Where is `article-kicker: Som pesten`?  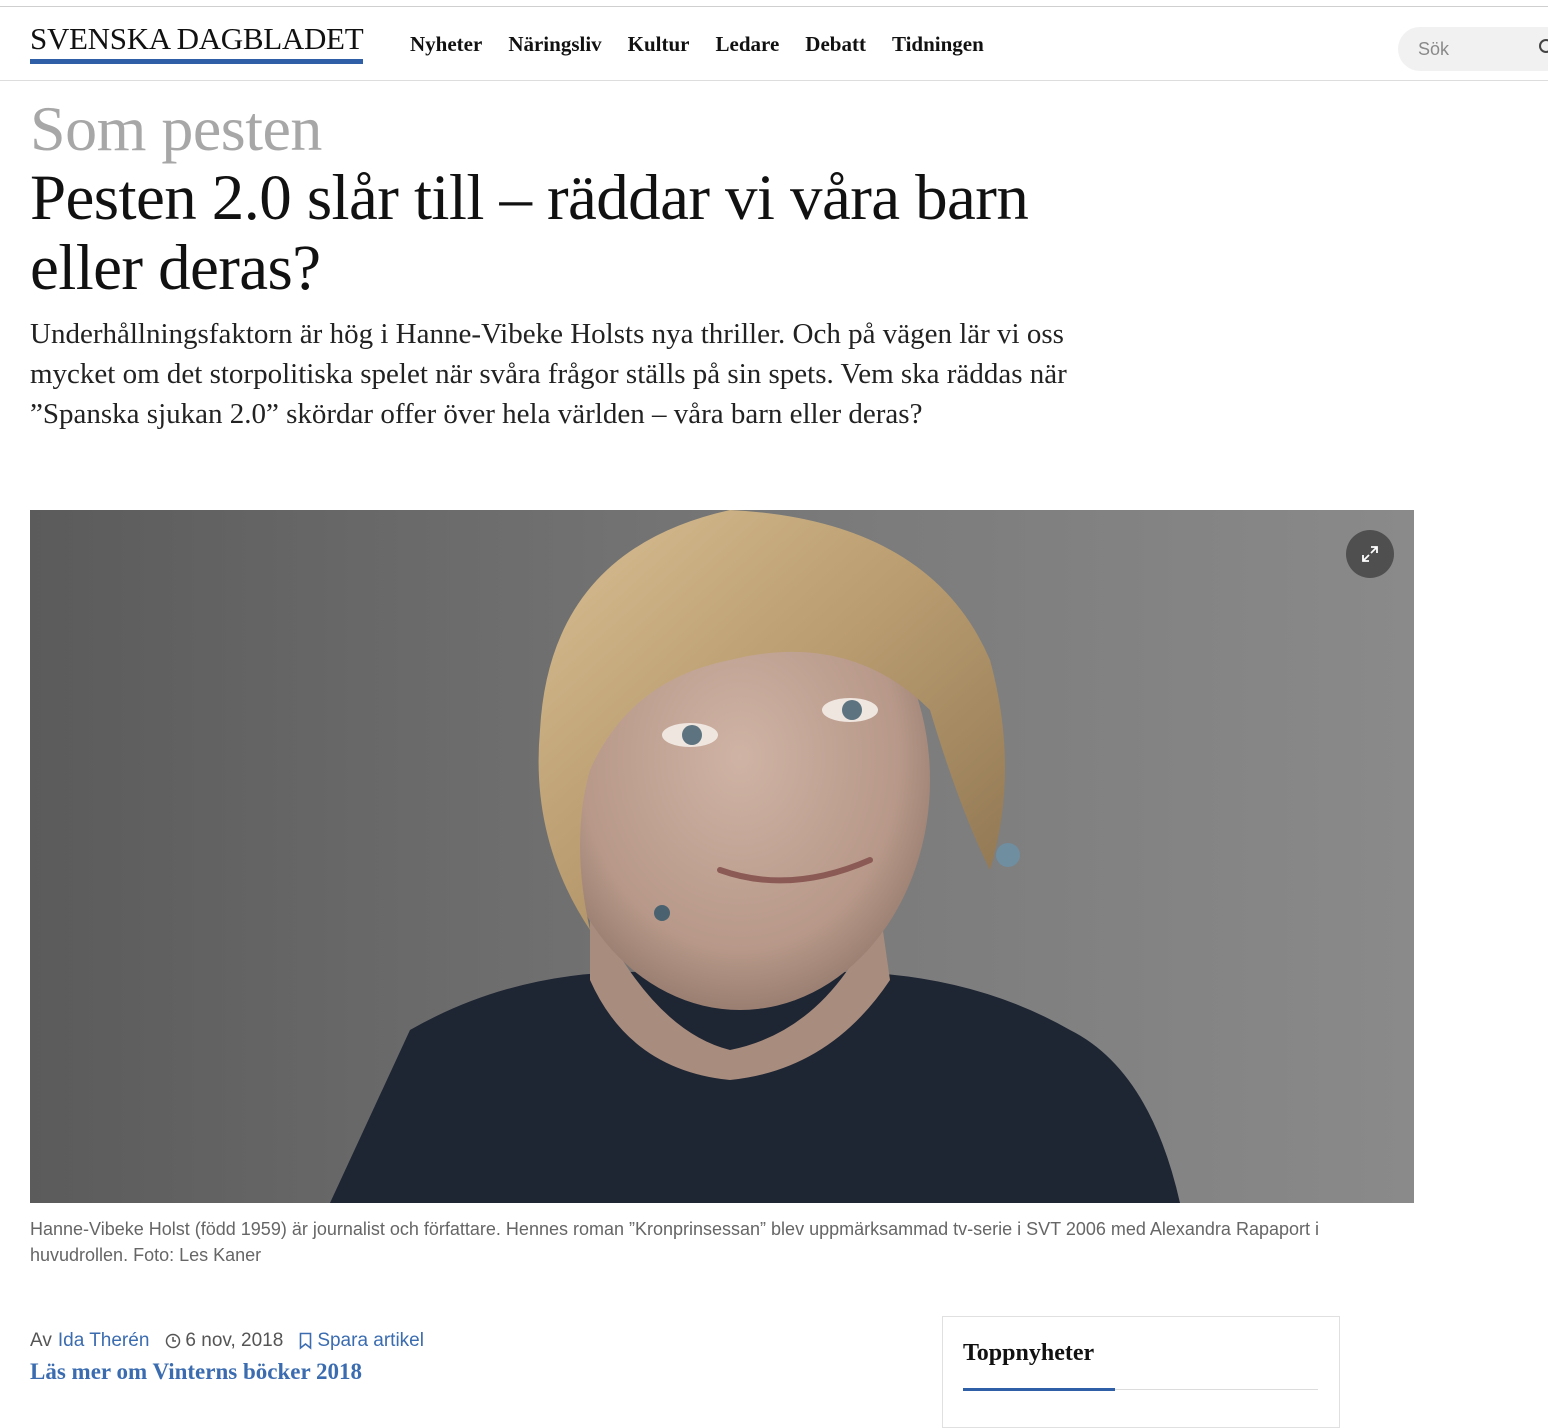 article-kicker: Som pesten is located at coordinates (176, 128).